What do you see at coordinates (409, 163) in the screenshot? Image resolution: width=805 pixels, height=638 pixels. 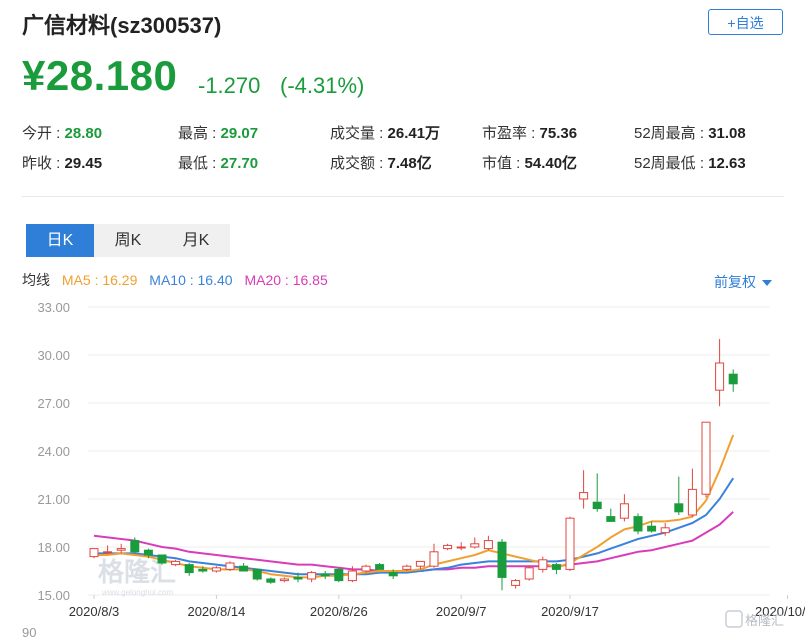 I see `turnover-value: 7.48亿` at bounding box center [409, 163].